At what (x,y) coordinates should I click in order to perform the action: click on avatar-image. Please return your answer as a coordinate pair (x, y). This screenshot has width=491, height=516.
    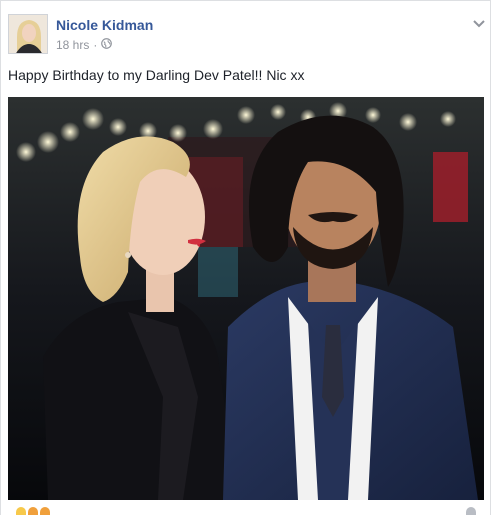
    Looking at the image, I should click on (28, 34).